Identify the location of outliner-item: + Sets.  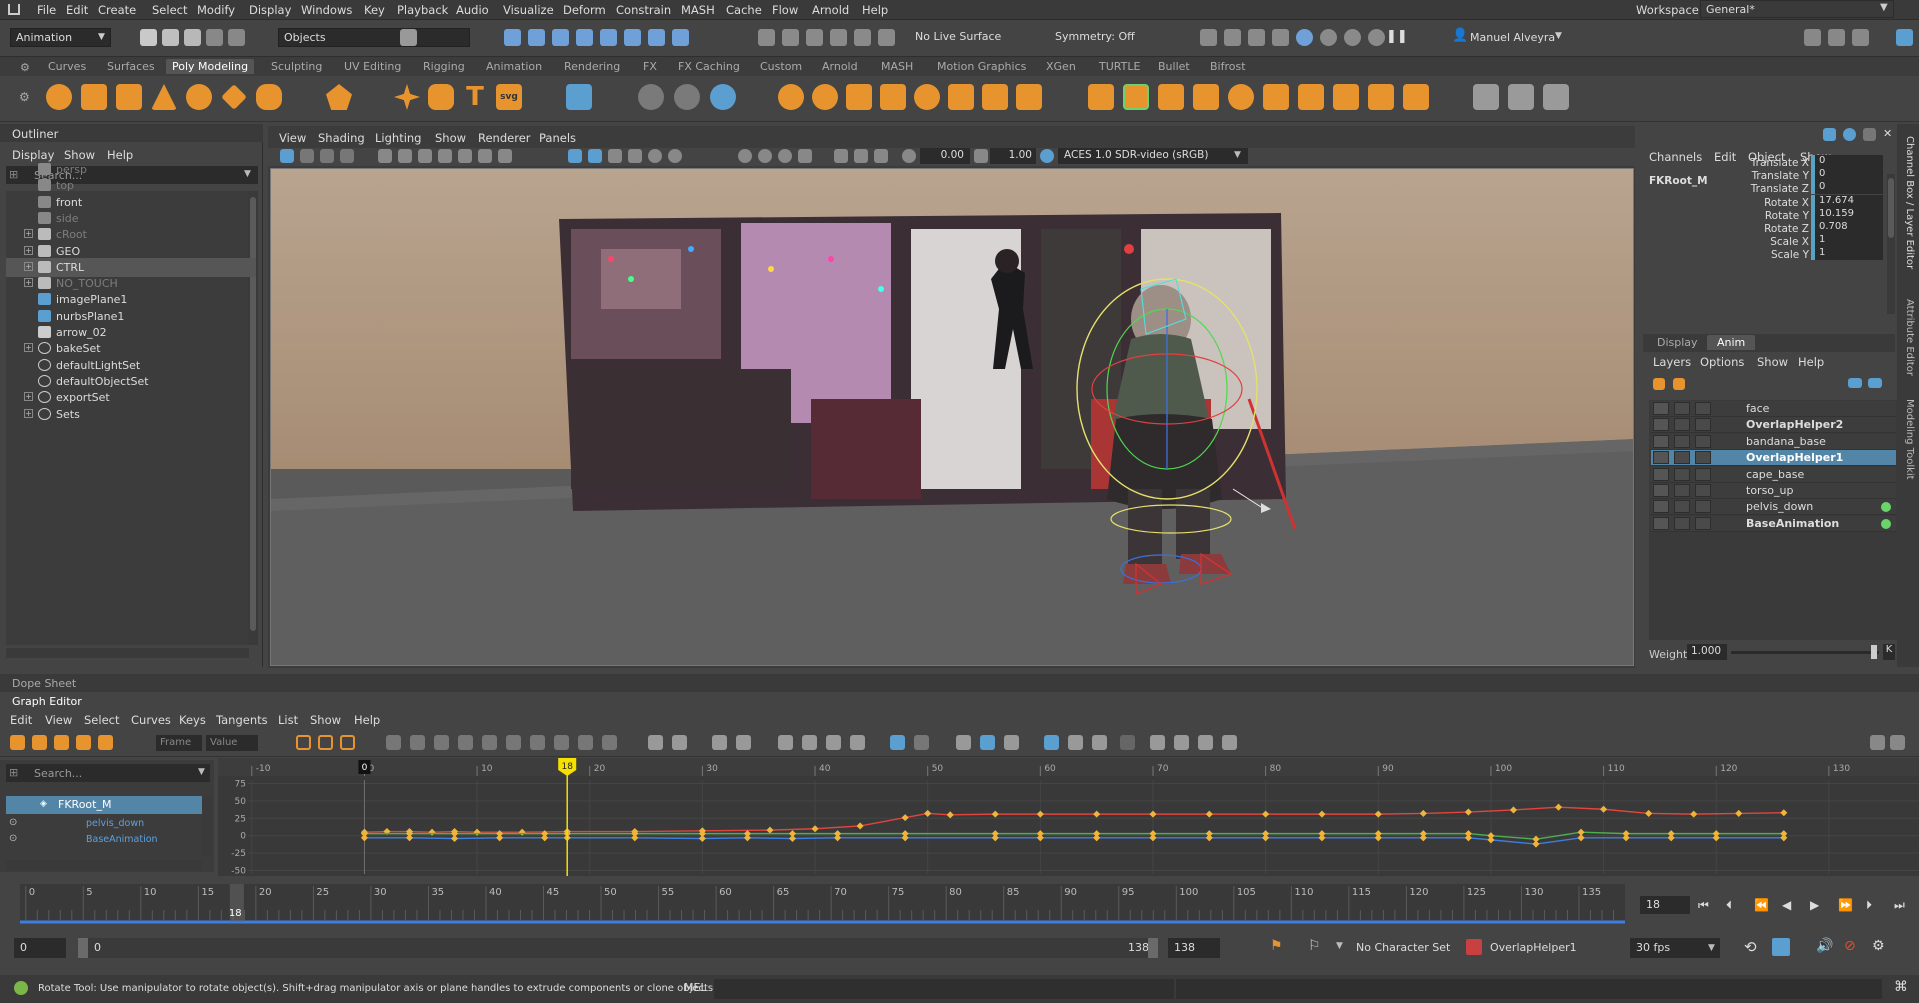
(131, 414).